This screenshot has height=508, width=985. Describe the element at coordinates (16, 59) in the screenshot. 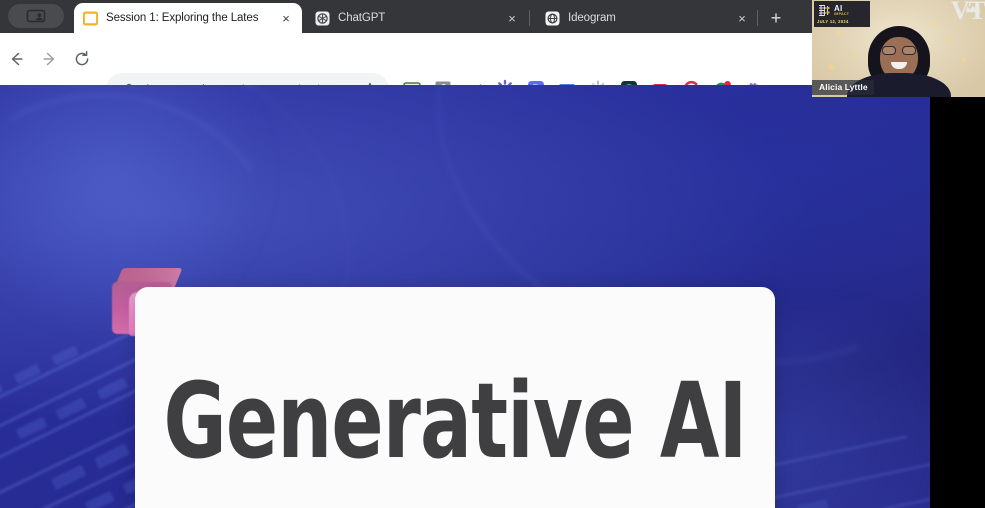

I see `back-button` at that location.